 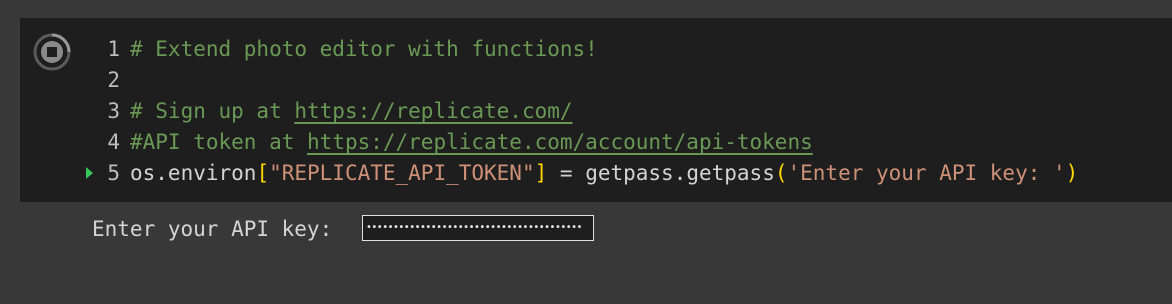 I want to click on line-number: 4, so click(x=113, y=142).